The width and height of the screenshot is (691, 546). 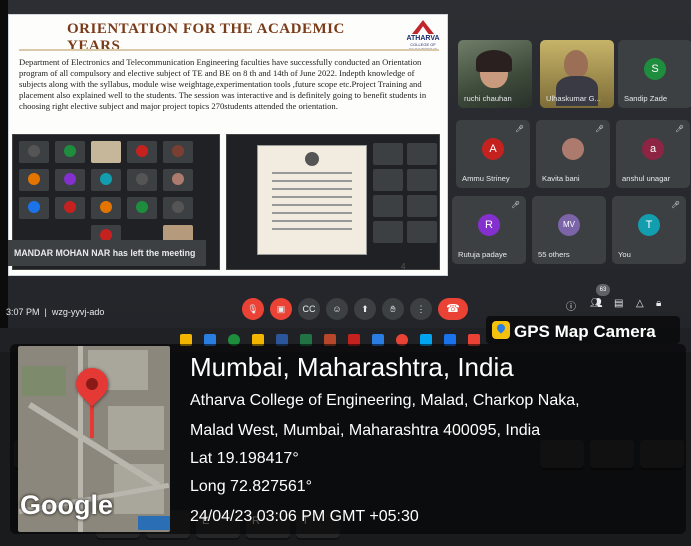 I want to click on gps-app-name: GPS Map Camera, so click(x=585, y=331).